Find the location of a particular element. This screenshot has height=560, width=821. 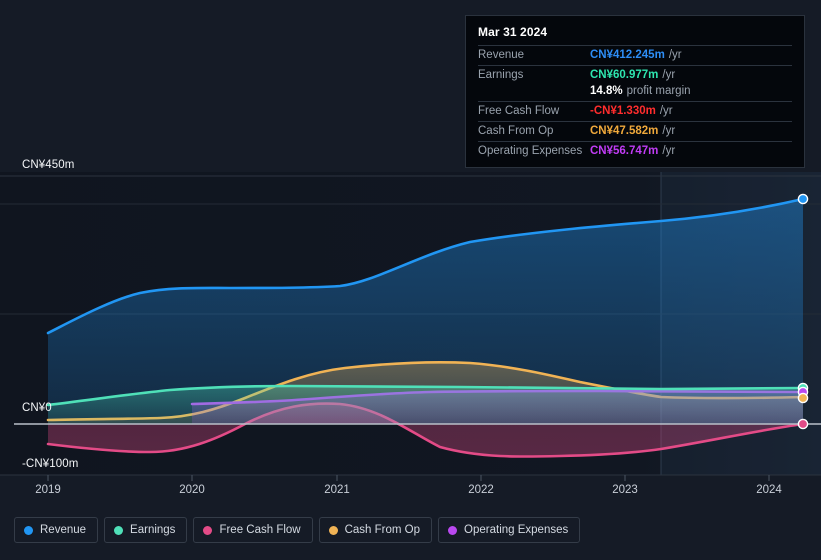

y-axis-label-zero: CN¥0 is located at coordinates (37, 408).